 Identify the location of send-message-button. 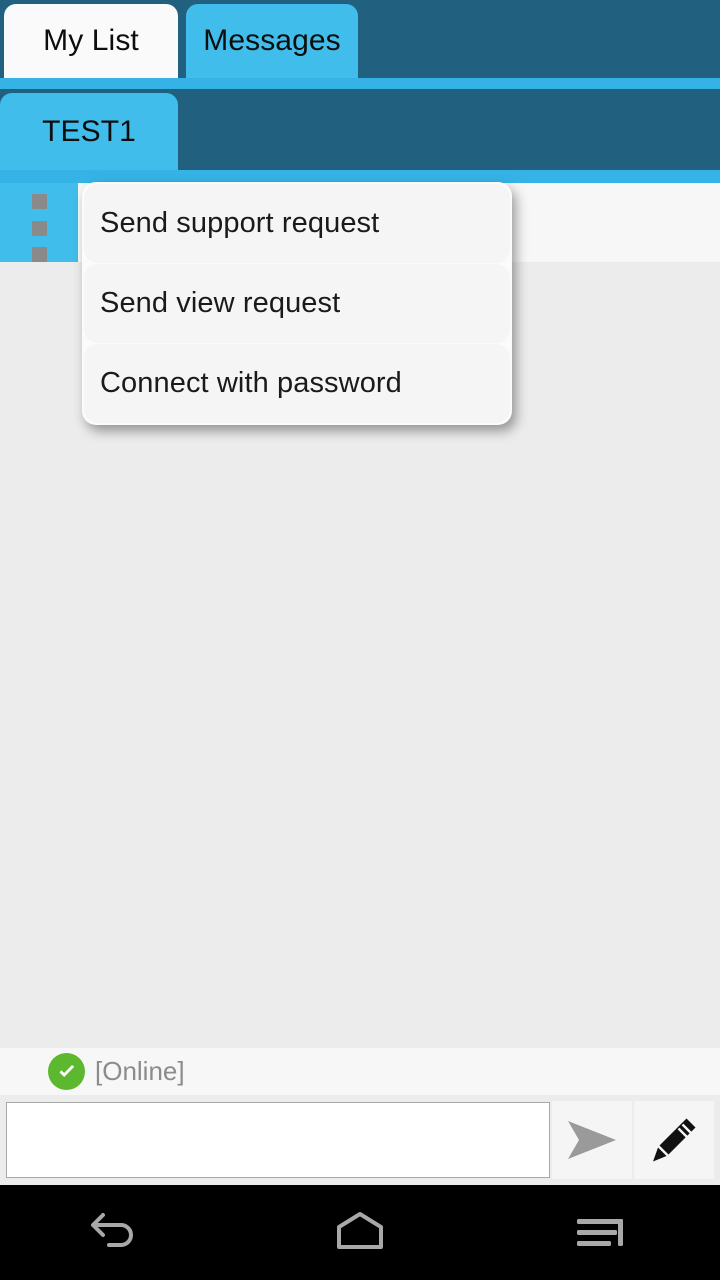
(592, 1140).